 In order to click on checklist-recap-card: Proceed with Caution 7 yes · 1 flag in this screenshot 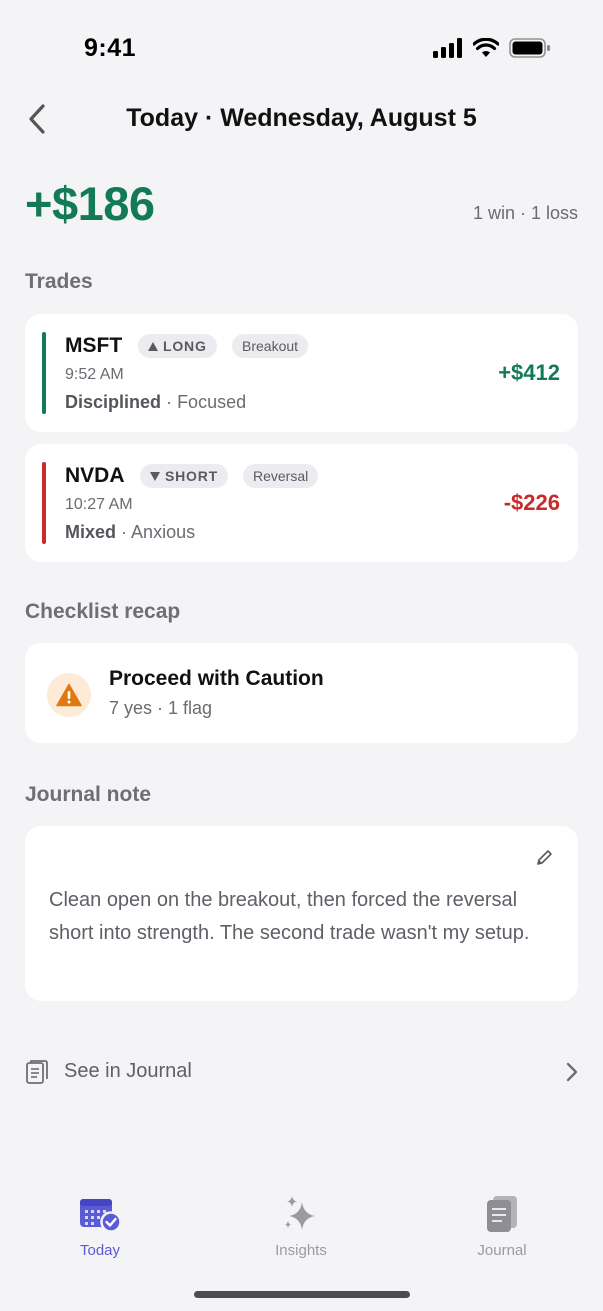, I will do `click(301, 693)`.